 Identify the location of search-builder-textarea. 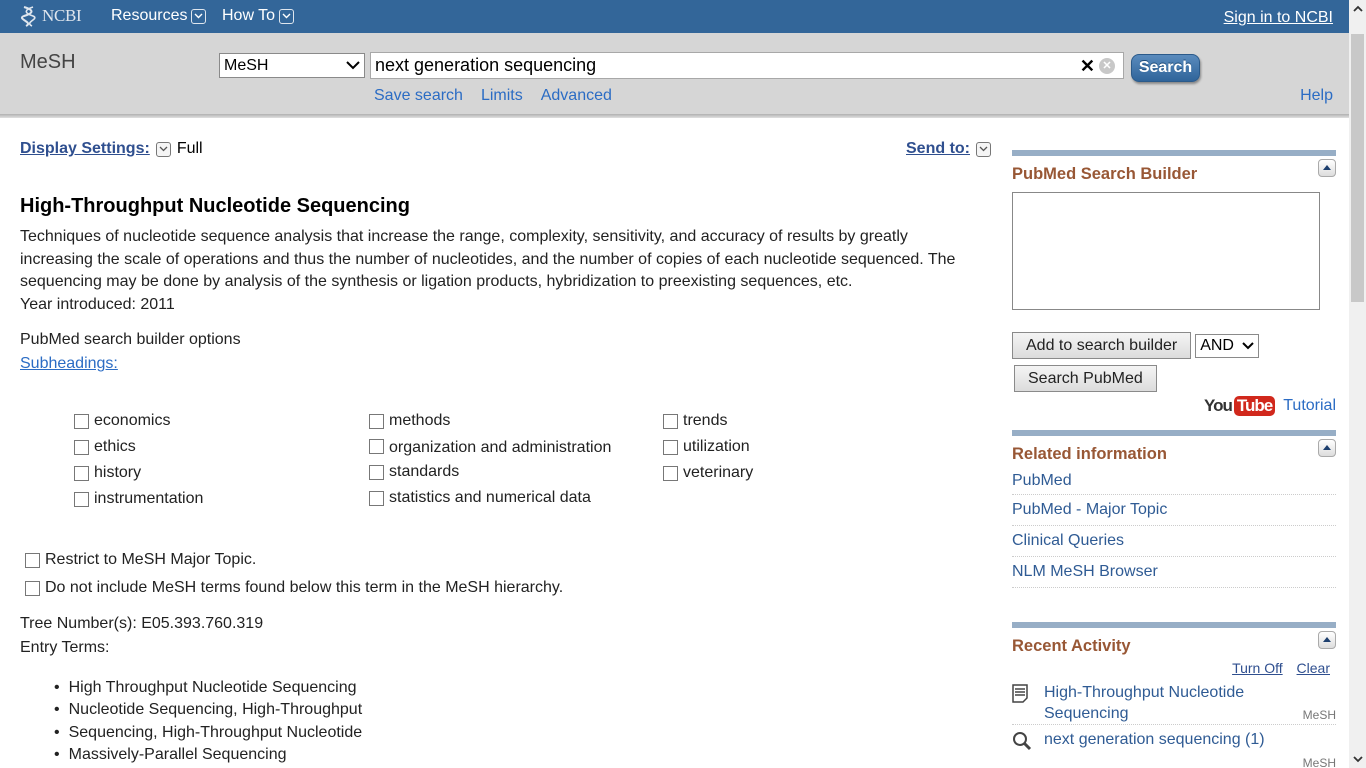
(1166, 251).